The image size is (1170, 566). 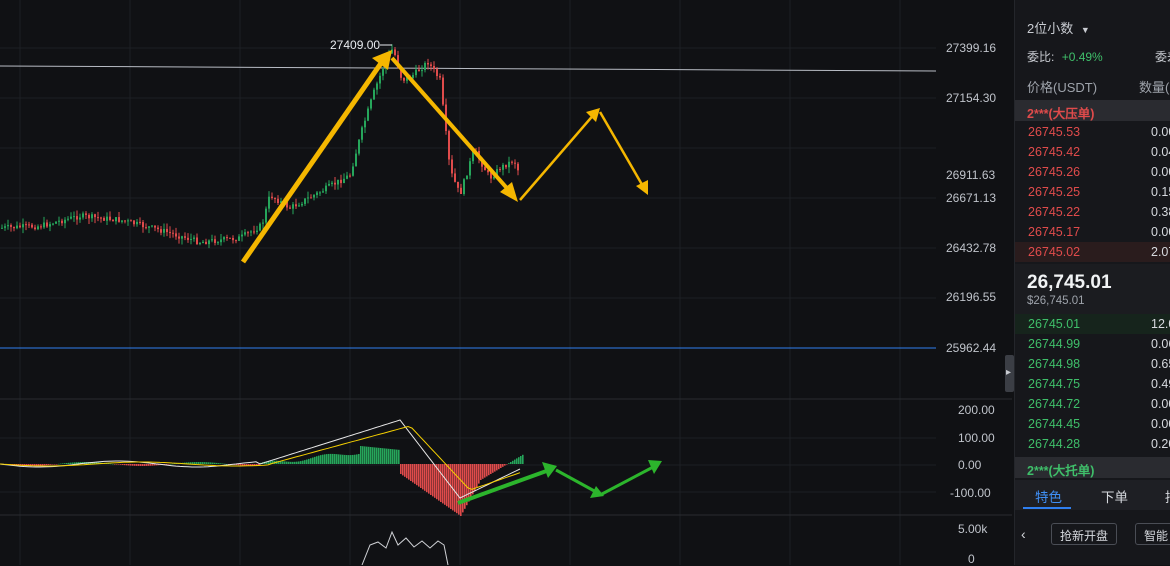 What do you see at coordinates (1048, 496) in the screenshot?
I see `tab-features: 特色` at bounding box center [1048, 496].